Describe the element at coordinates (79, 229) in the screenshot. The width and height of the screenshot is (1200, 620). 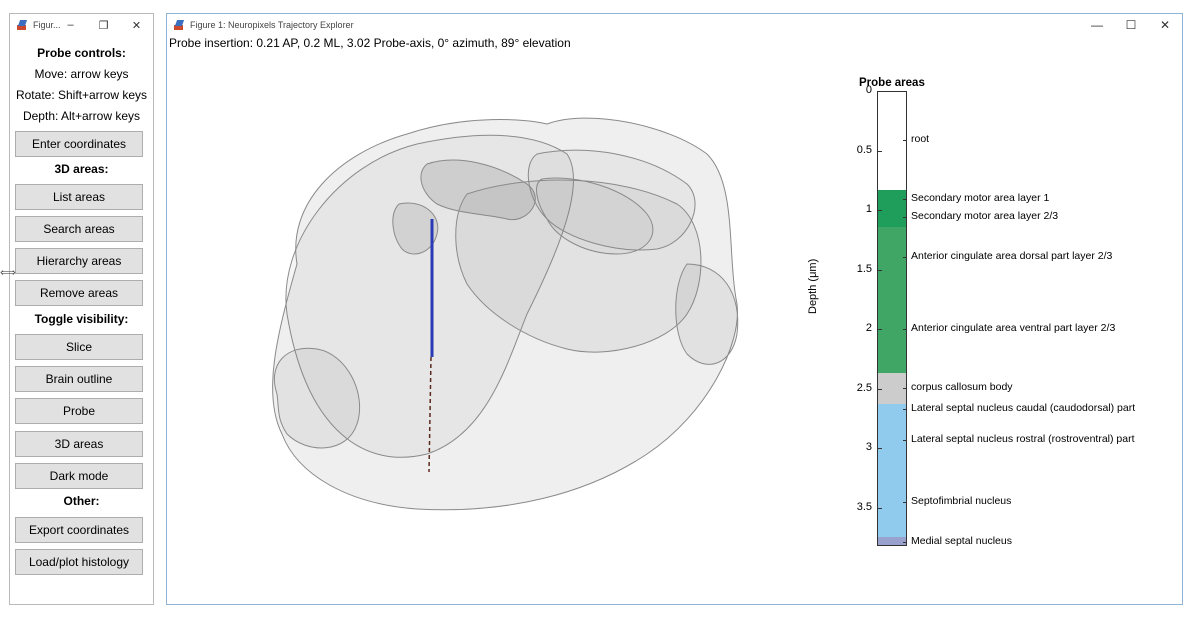
I see `search-areas-button: Search areas` at that location.